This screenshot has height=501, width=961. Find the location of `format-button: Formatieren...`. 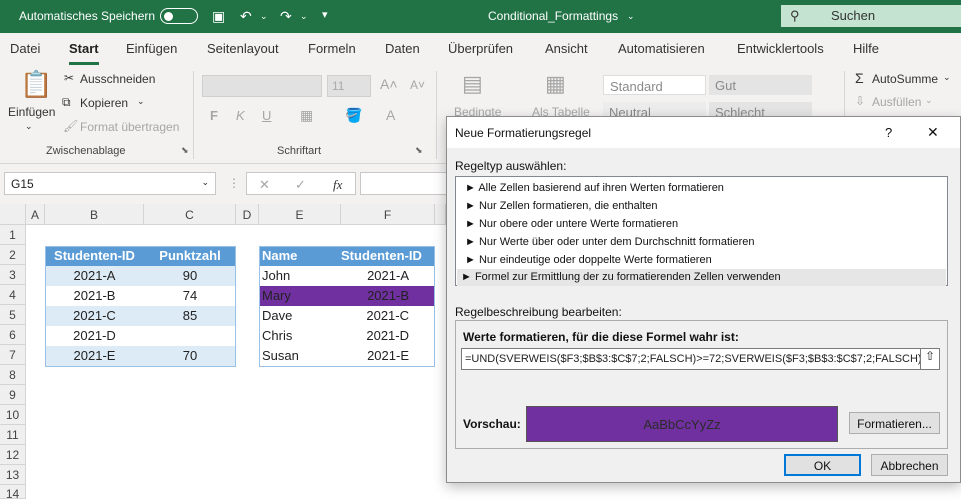

format-button: Formatieren... is located at coordinates (894, 423).